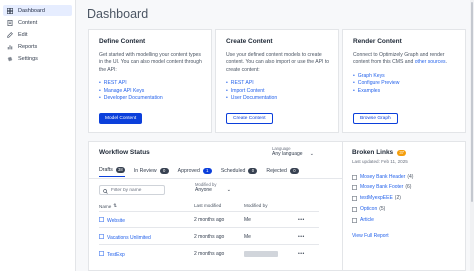 Image resolution: width=474 pixels, height=271 pixels. What do you see at coordinates (37, 34) in the screenshot?
I see `sidebar-item-edit: Edit` at bounding box center [37, 34].